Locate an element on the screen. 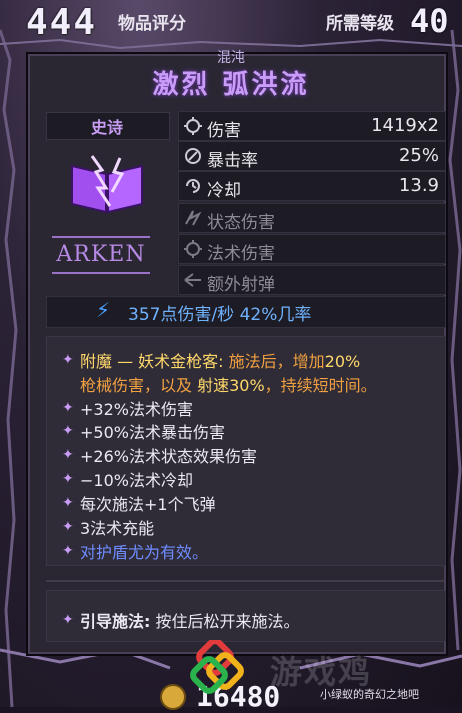 This screenshot has height=713, width=462. brand-top-rule is located at coordinates (101, 237).